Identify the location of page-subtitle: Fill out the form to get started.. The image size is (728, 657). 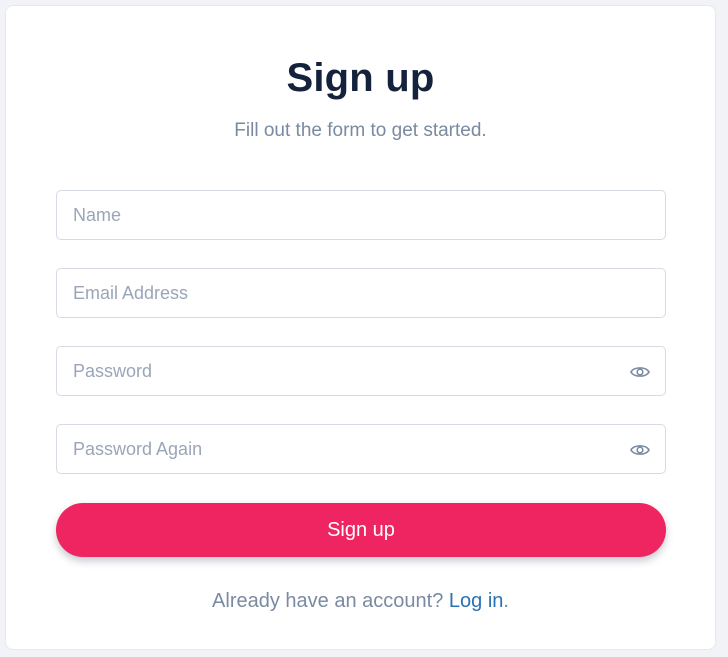
(360, 130).